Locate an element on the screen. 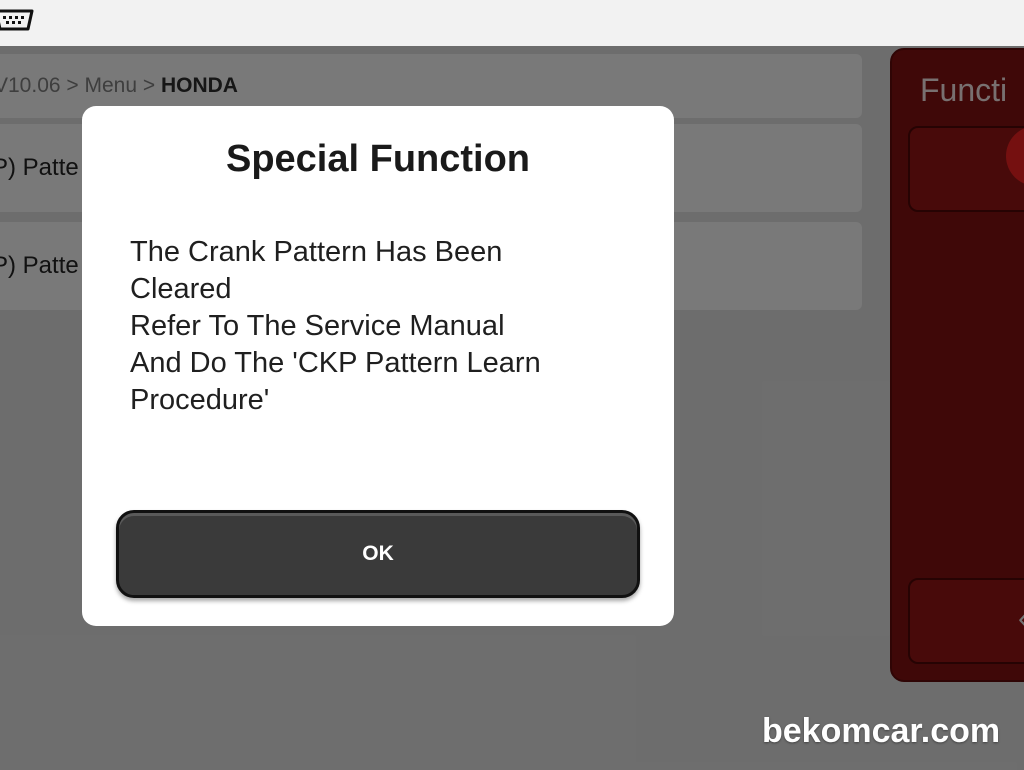 The width and height of the screenshot is (1024, 770). message-line: Refer To The Service Manual is located at coordinates (317, 326).